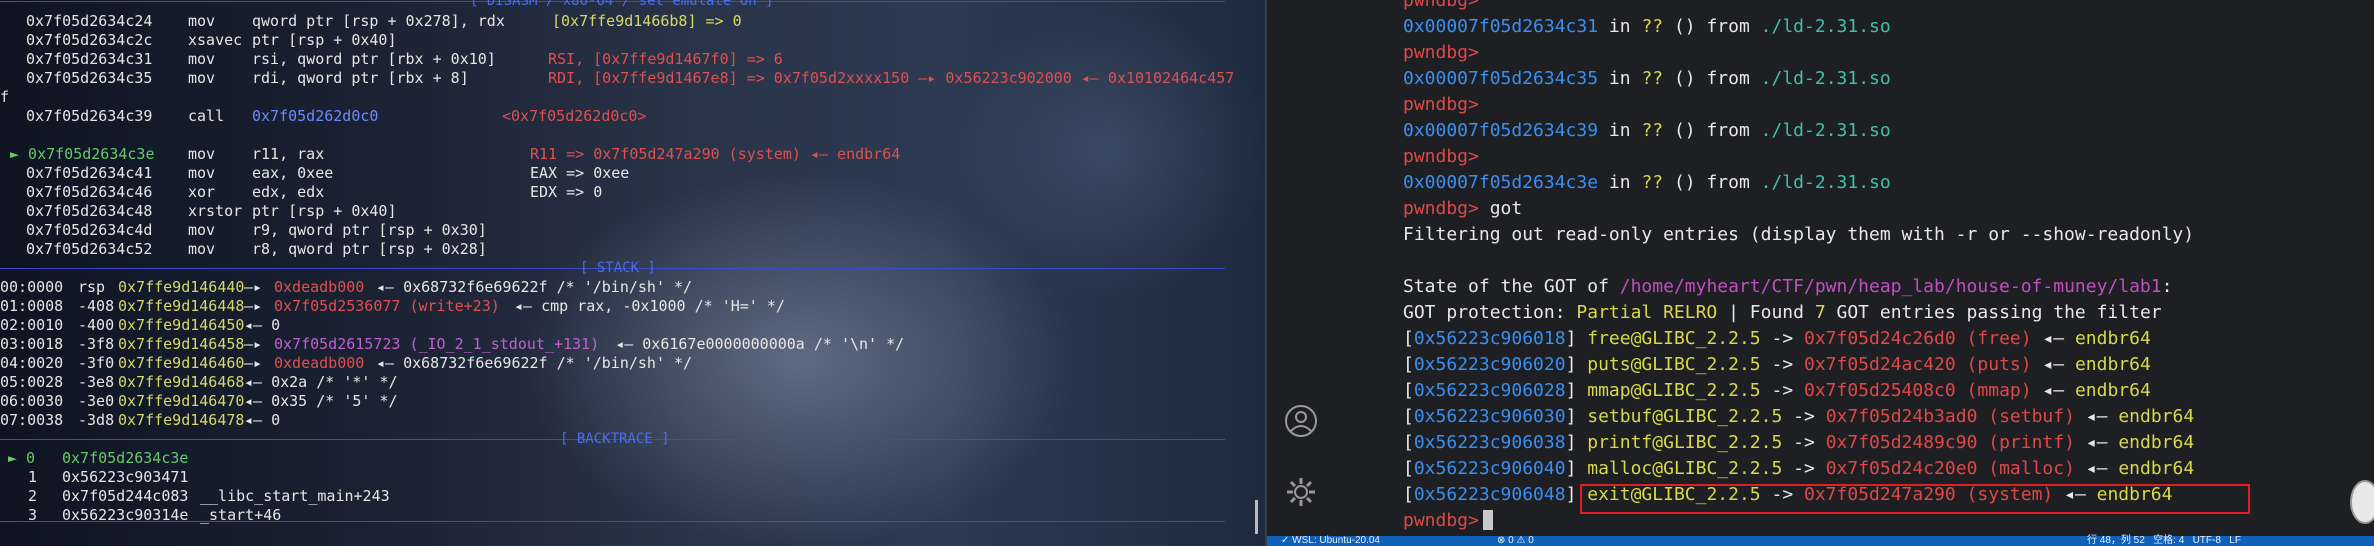  Describe the element at coordinates (1489, 416) in the screenshot. I see `got-slot-address: 0x56223c906030` at that location.